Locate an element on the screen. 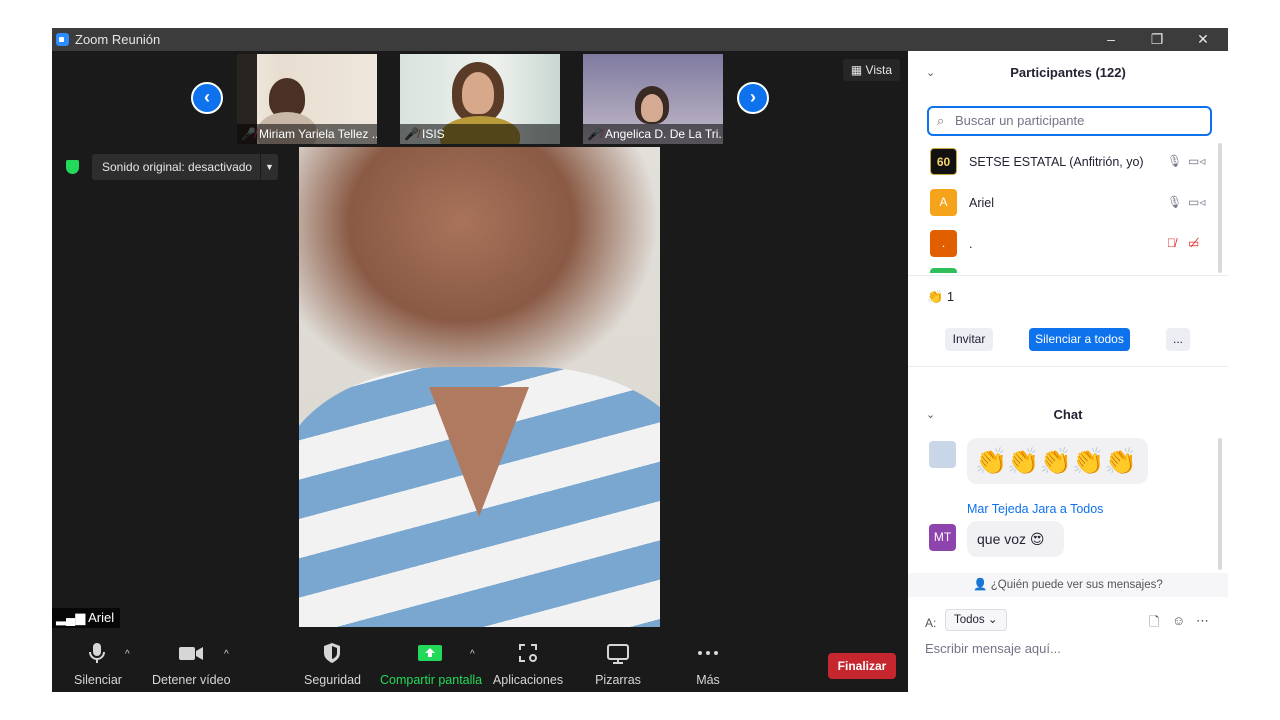 This screenshot has width=1280, height=720. participant-name: ISIS is located at coordinates (480, 134).